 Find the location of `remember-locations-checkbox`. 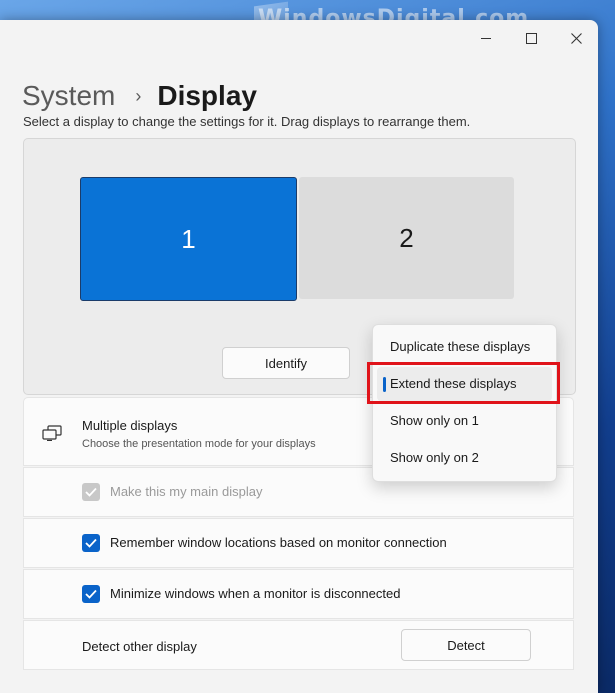

remember-locations-checkbox is located at coordinates (91, 543).